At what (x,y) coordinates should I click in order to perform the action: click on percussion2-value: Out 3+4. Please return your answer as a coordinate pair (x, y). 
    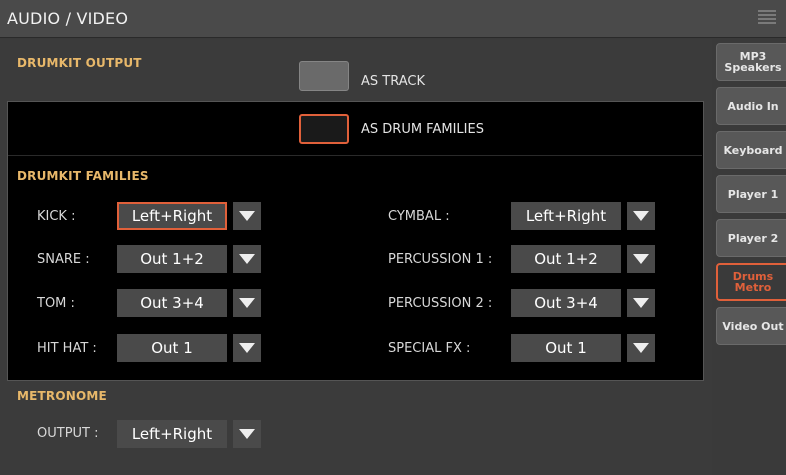
    Looking at the image, I should click on (566, 303).